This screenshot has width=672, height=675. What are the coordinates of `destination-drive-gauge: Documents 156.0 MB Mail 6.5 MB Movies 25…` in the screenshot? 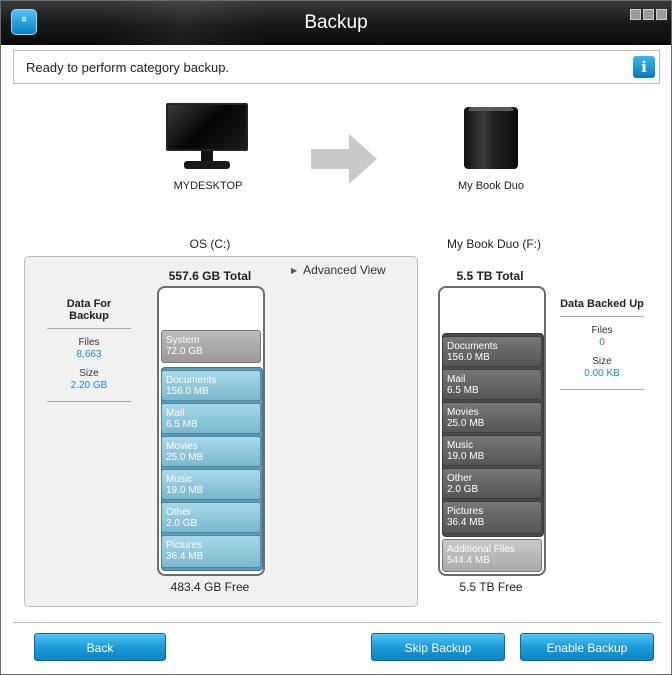 It's located at (492, 431).